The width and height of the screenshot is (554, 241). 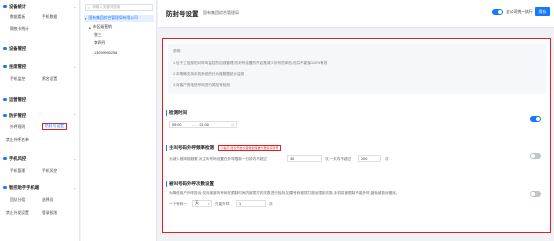 I want to click on nav-group-label: 手机风控, so click(x=18, y=158).